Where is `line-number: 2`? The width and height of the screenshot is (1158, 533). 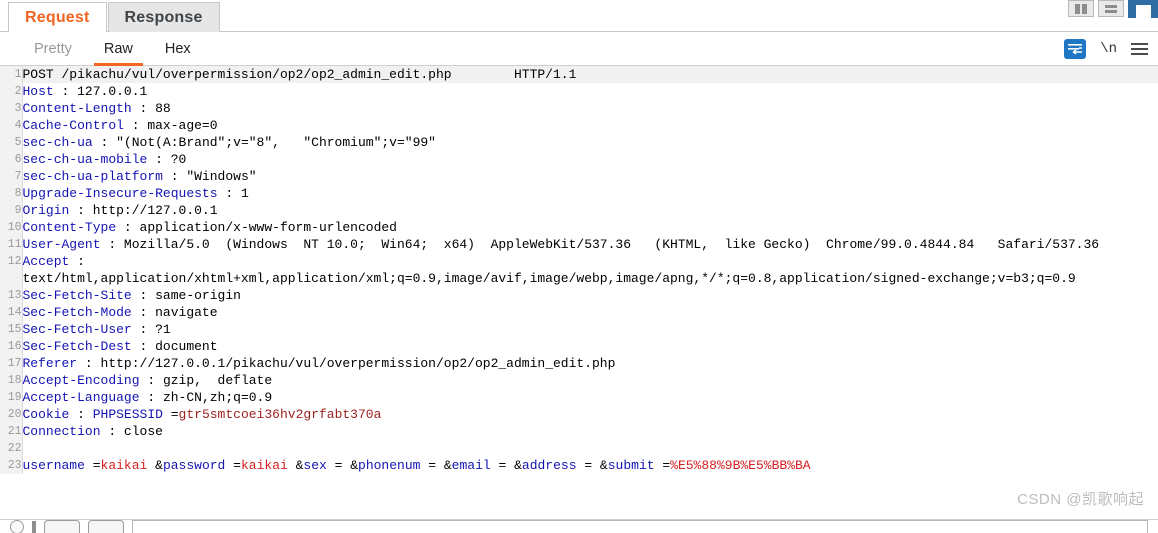
line-number: 2 is located at coordinates (11, 91).